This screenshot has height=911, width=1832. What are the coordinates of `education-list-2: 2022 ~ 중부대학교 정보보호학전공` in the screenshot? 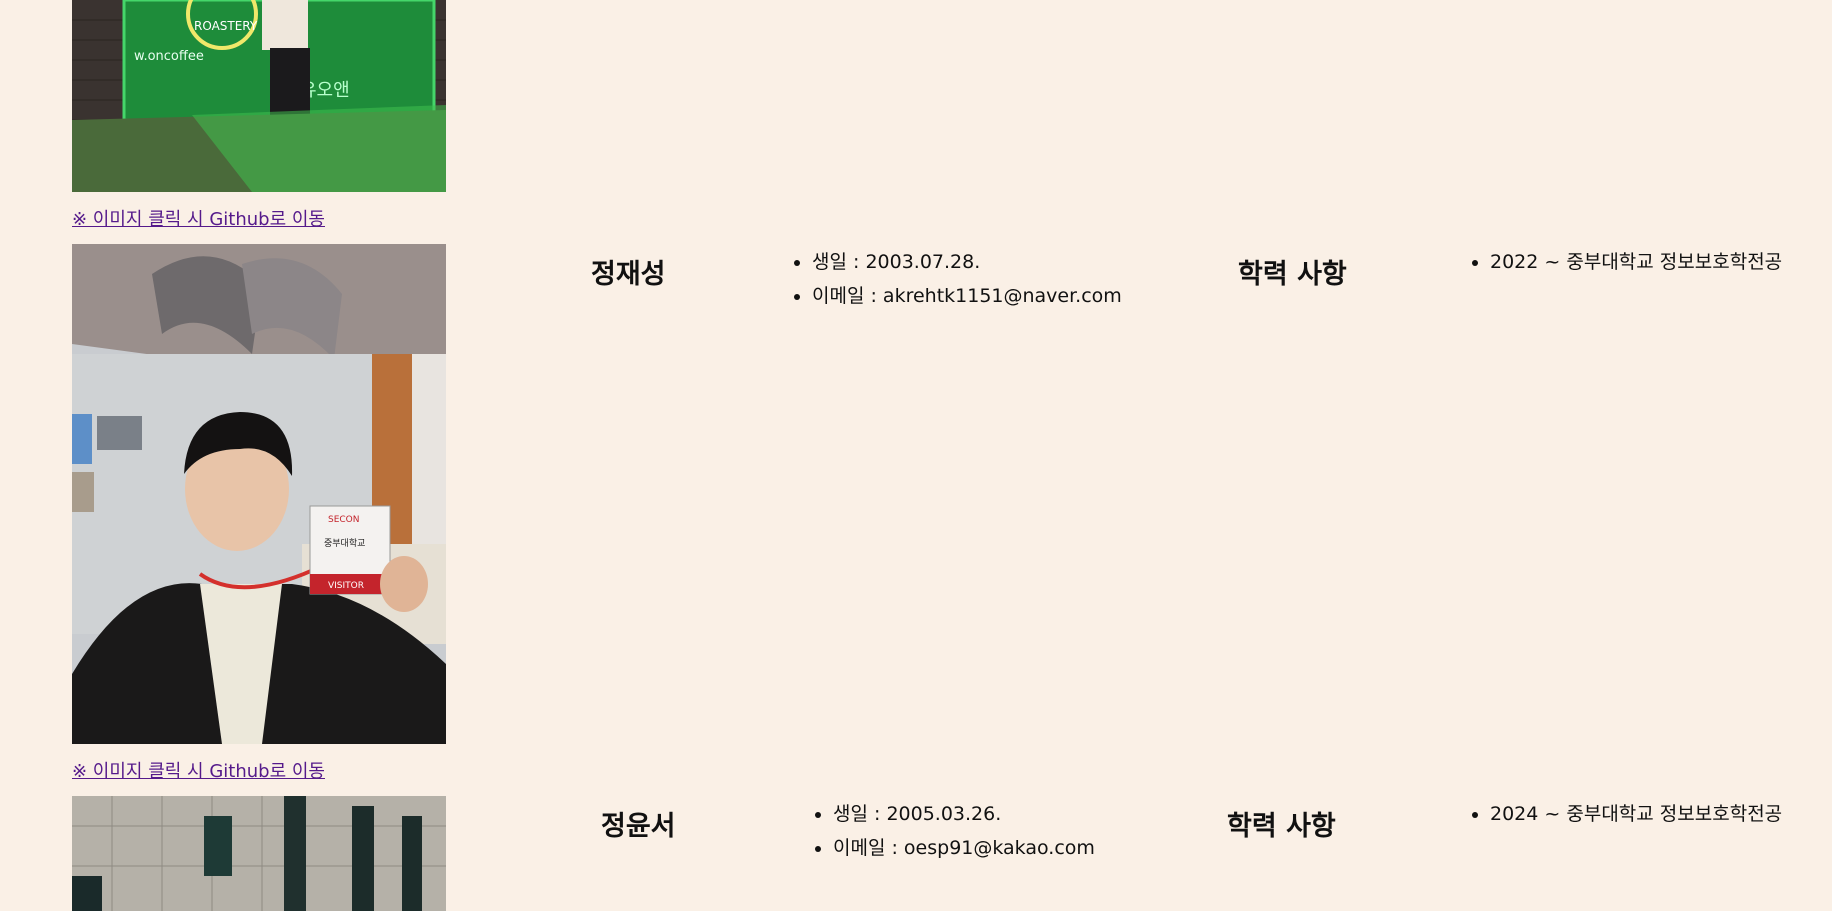 It's located at (1625, 262).